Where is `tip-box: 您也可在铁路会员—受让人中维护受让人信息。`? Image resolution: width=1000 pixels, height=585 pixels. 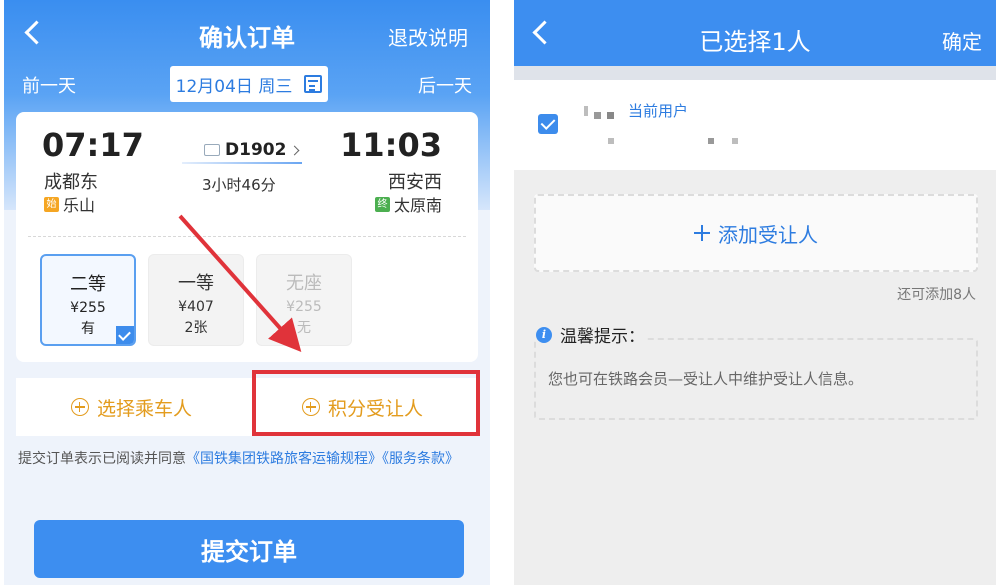 tip-box: 您也可在铁路会员—受让人中维护受让人信息。 is located at coordinates (756, 379).